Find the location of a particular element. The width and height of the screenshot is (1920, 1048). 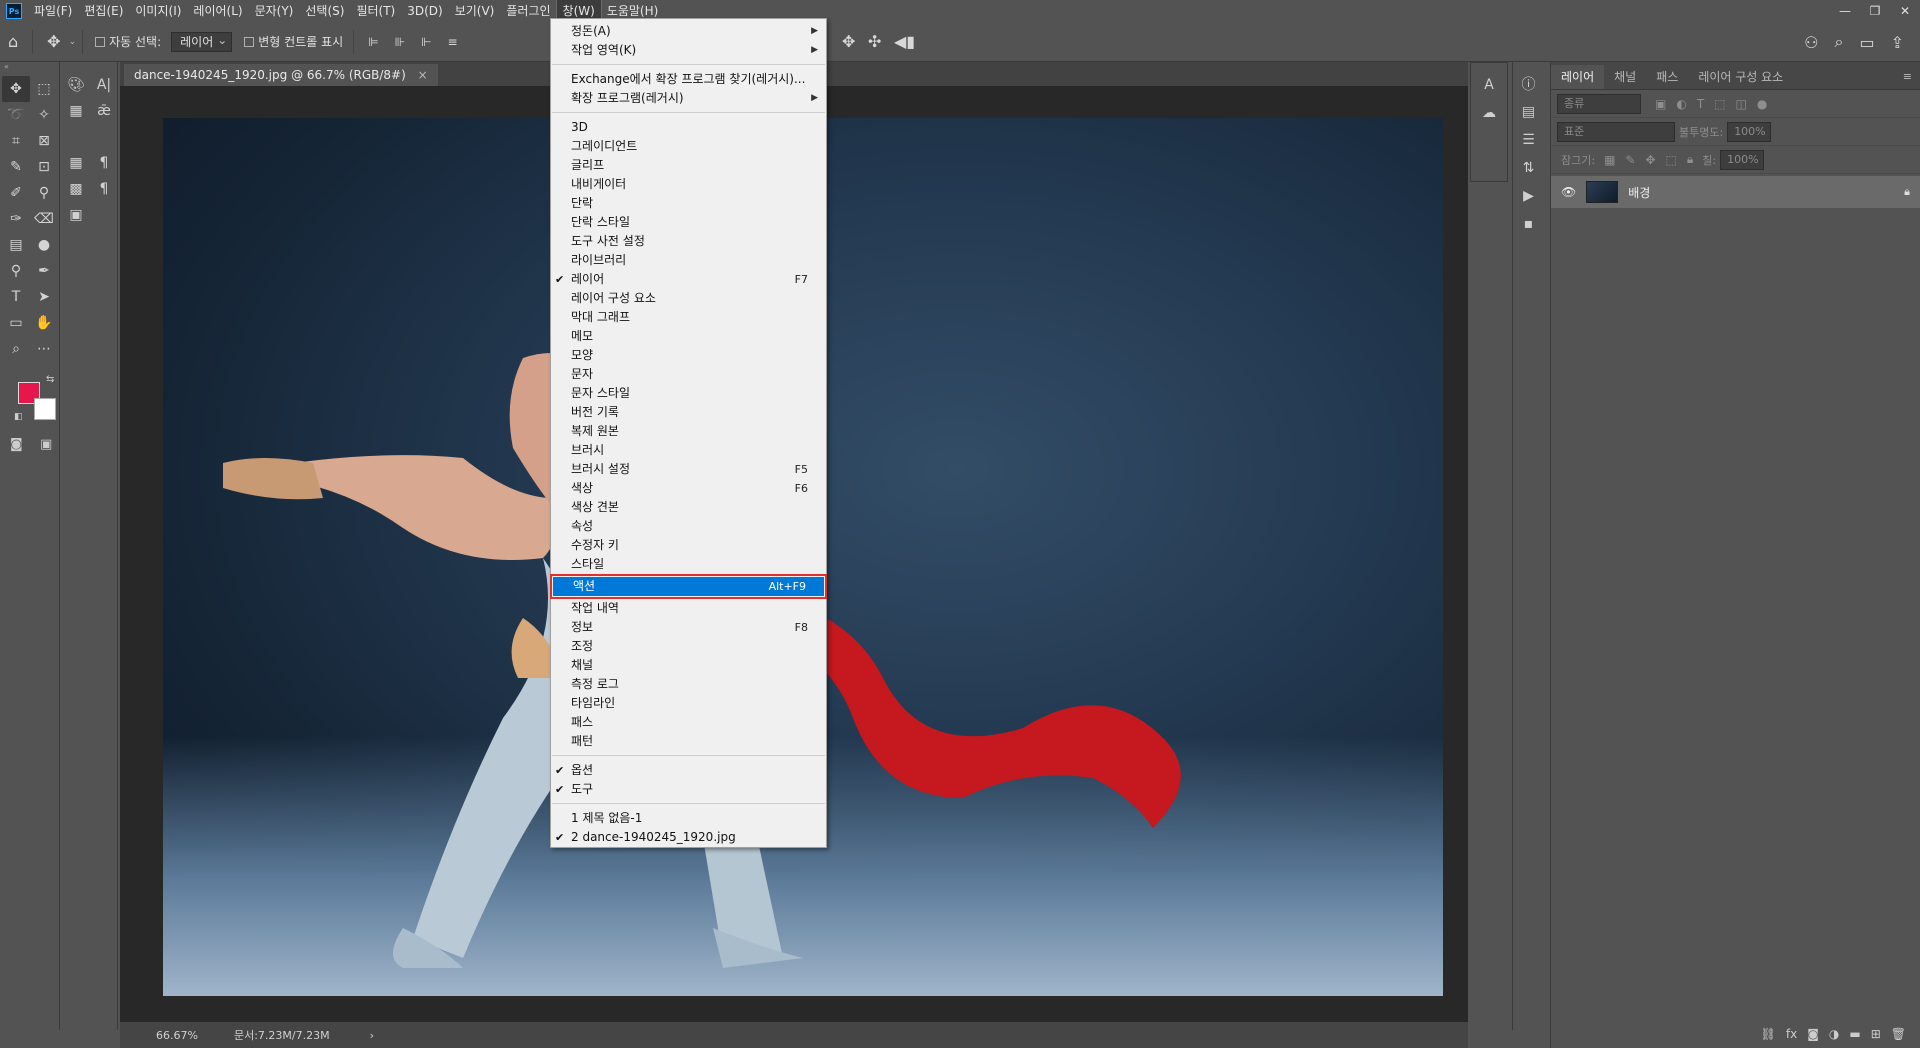

dropdown-menu-item: ✔ 2 dance-1940245_1920.jpg is located at coordinates (688, 837).